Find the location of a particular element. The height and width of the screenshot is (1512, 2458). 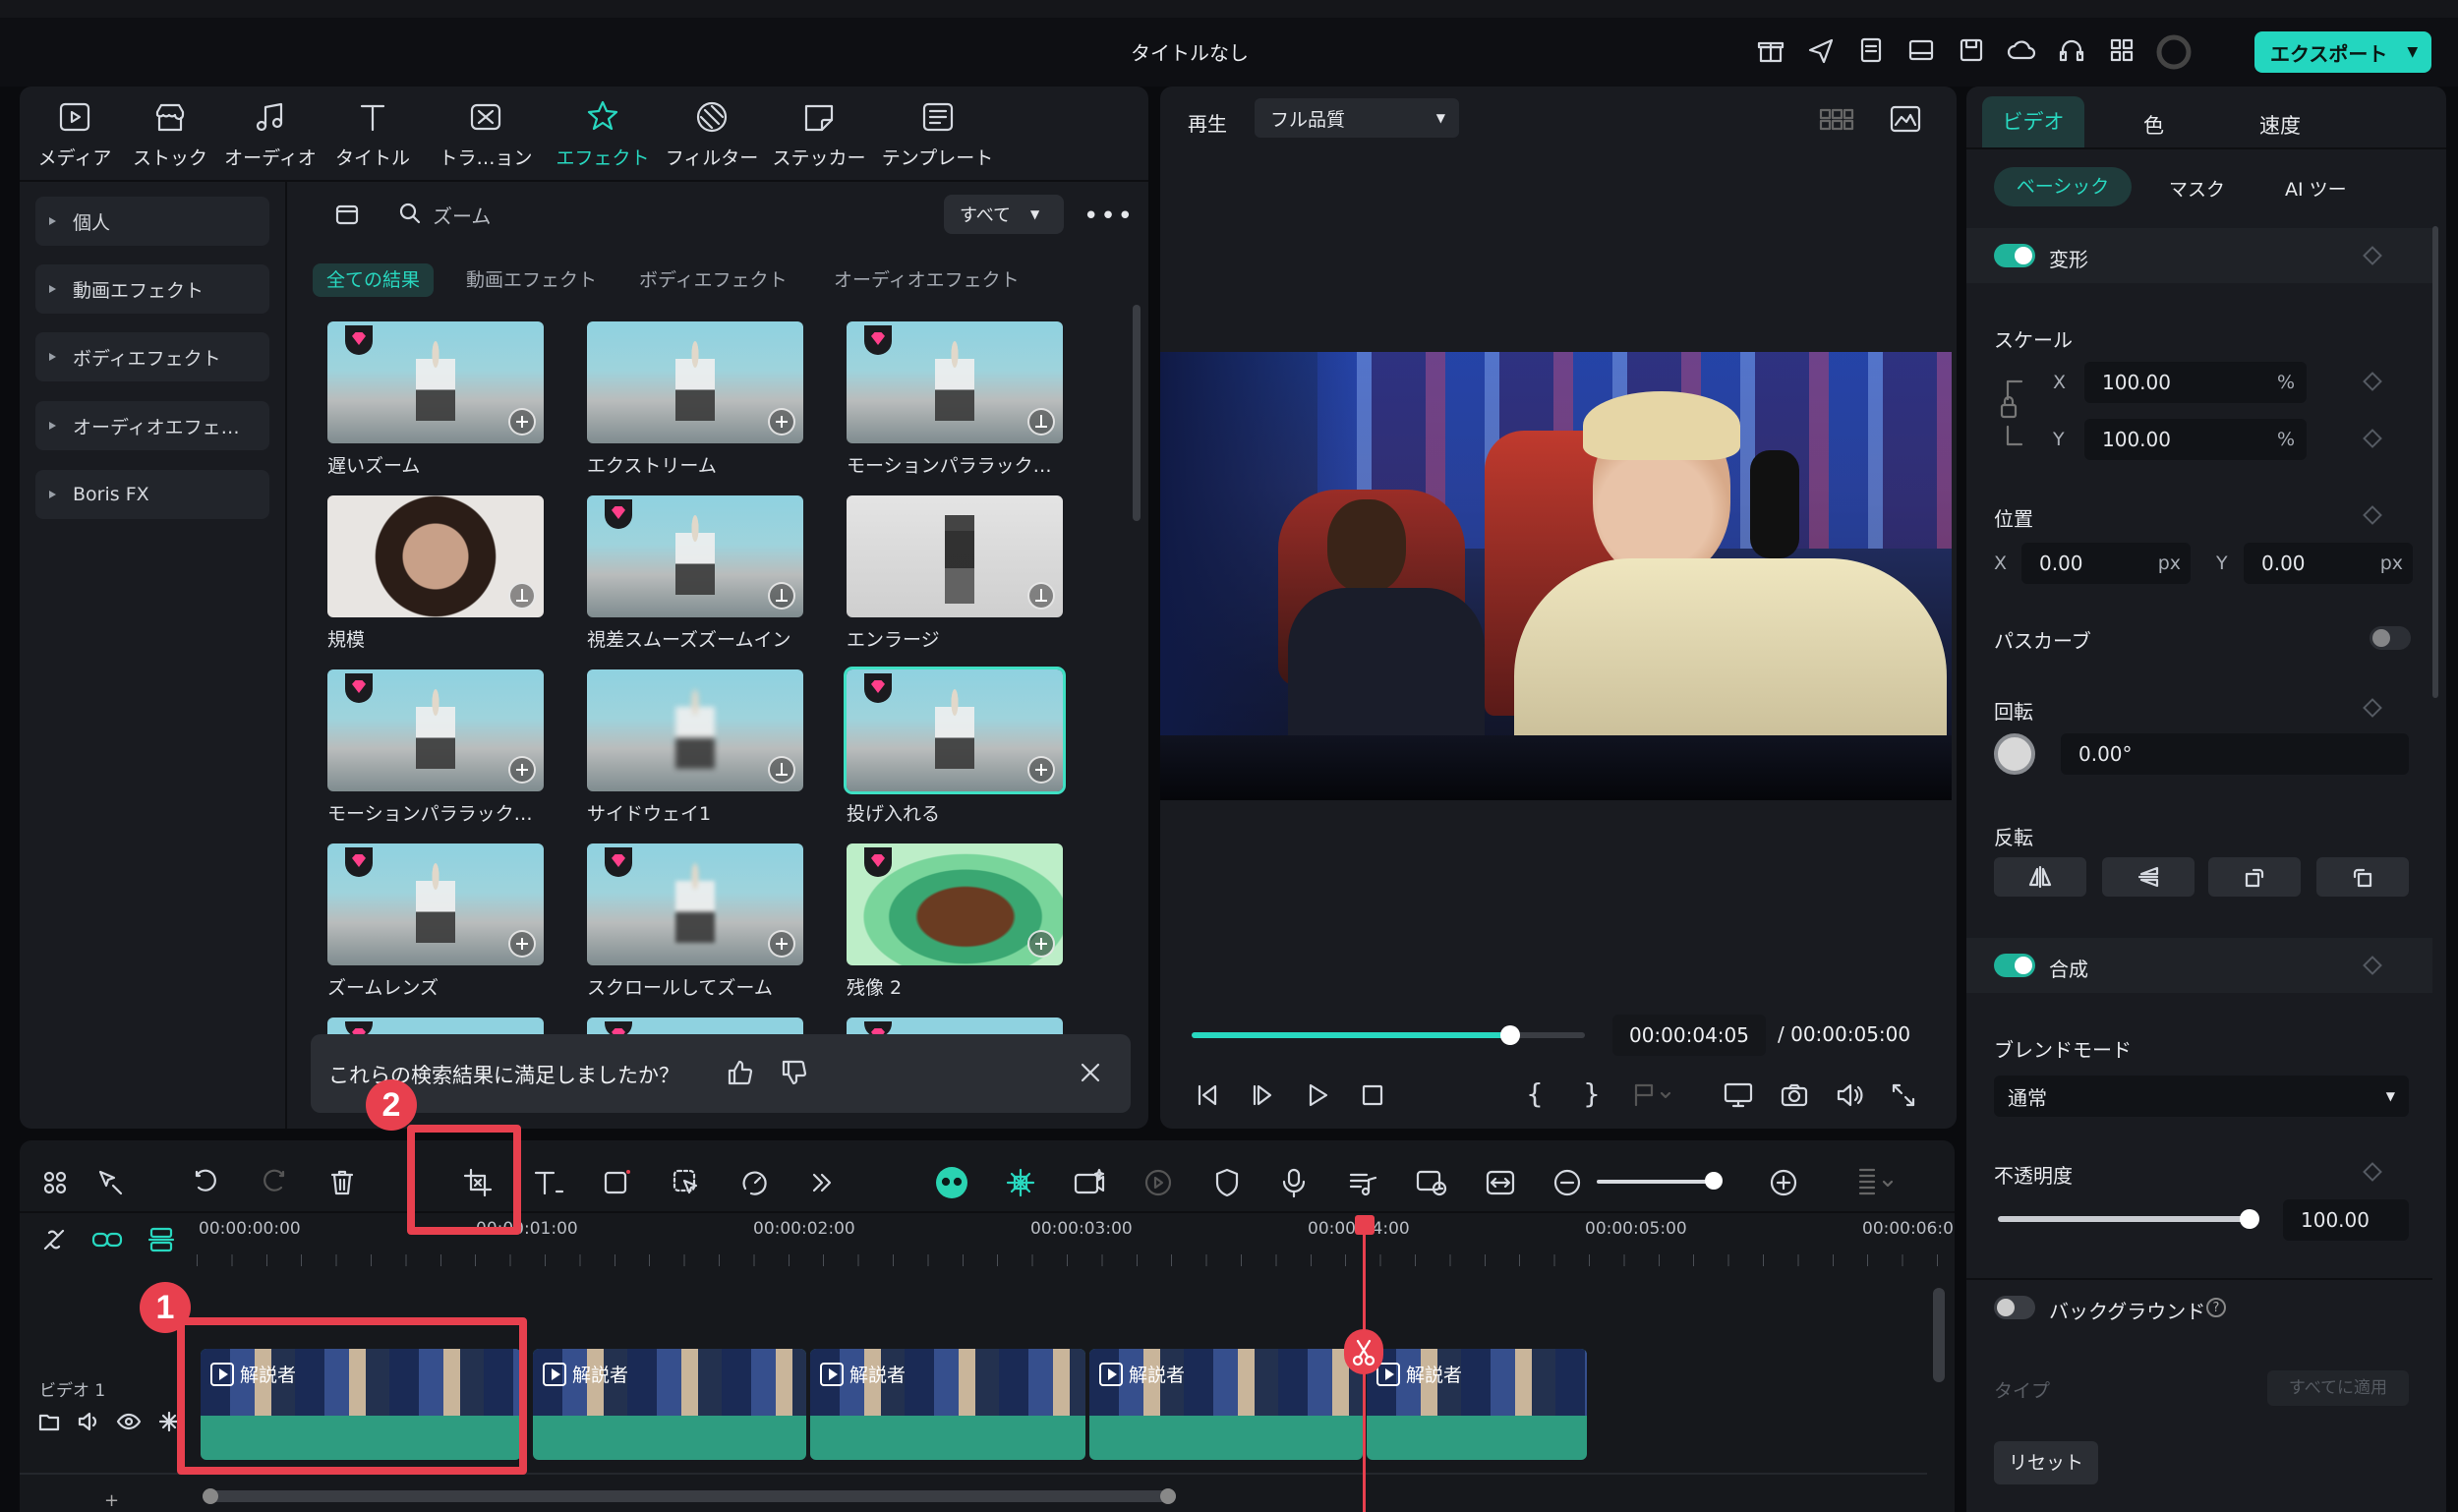

microphone-icon is located at coordinates (1294, 1182).